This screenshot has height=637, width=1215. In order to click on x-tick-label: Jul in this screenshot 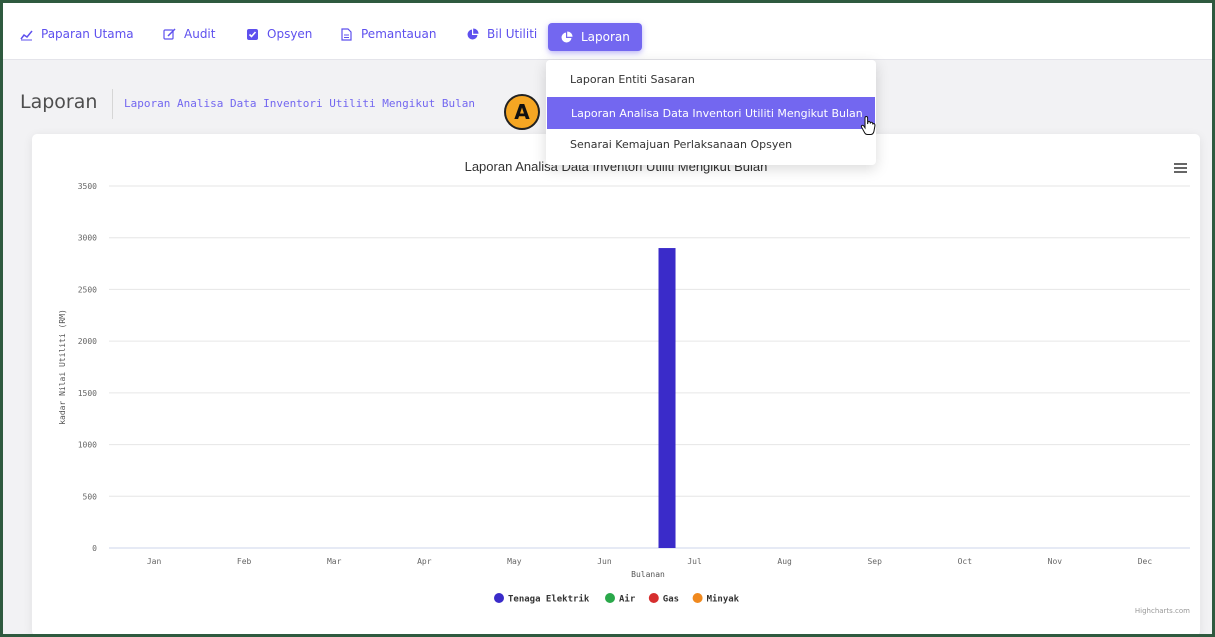, I will do `click(694, 561)`.